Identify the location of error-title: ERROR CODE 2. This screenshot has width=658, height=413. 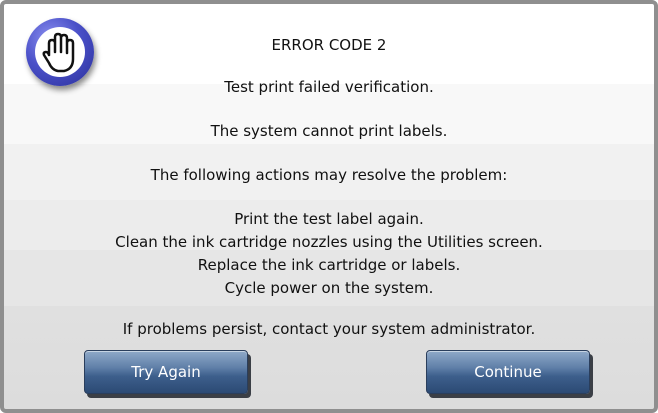
(329, 45).